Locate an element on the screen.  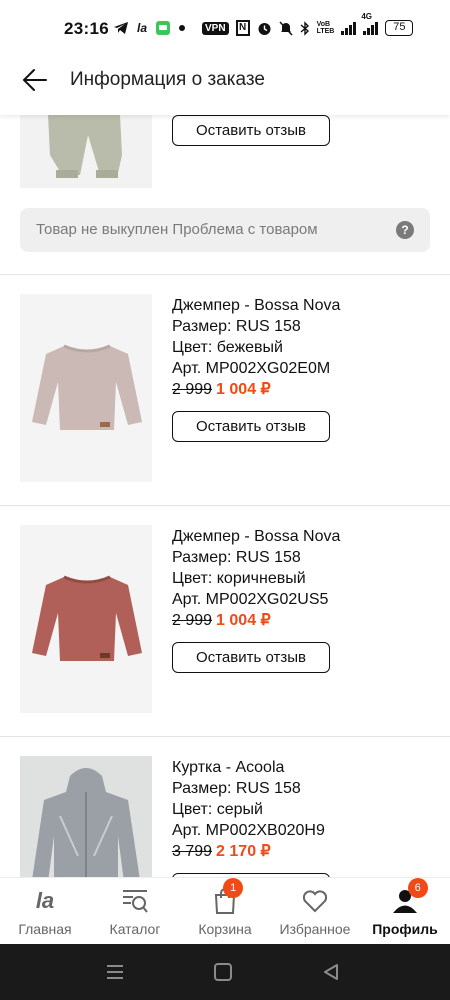
mute-icon is located at coordinates (286, 28).